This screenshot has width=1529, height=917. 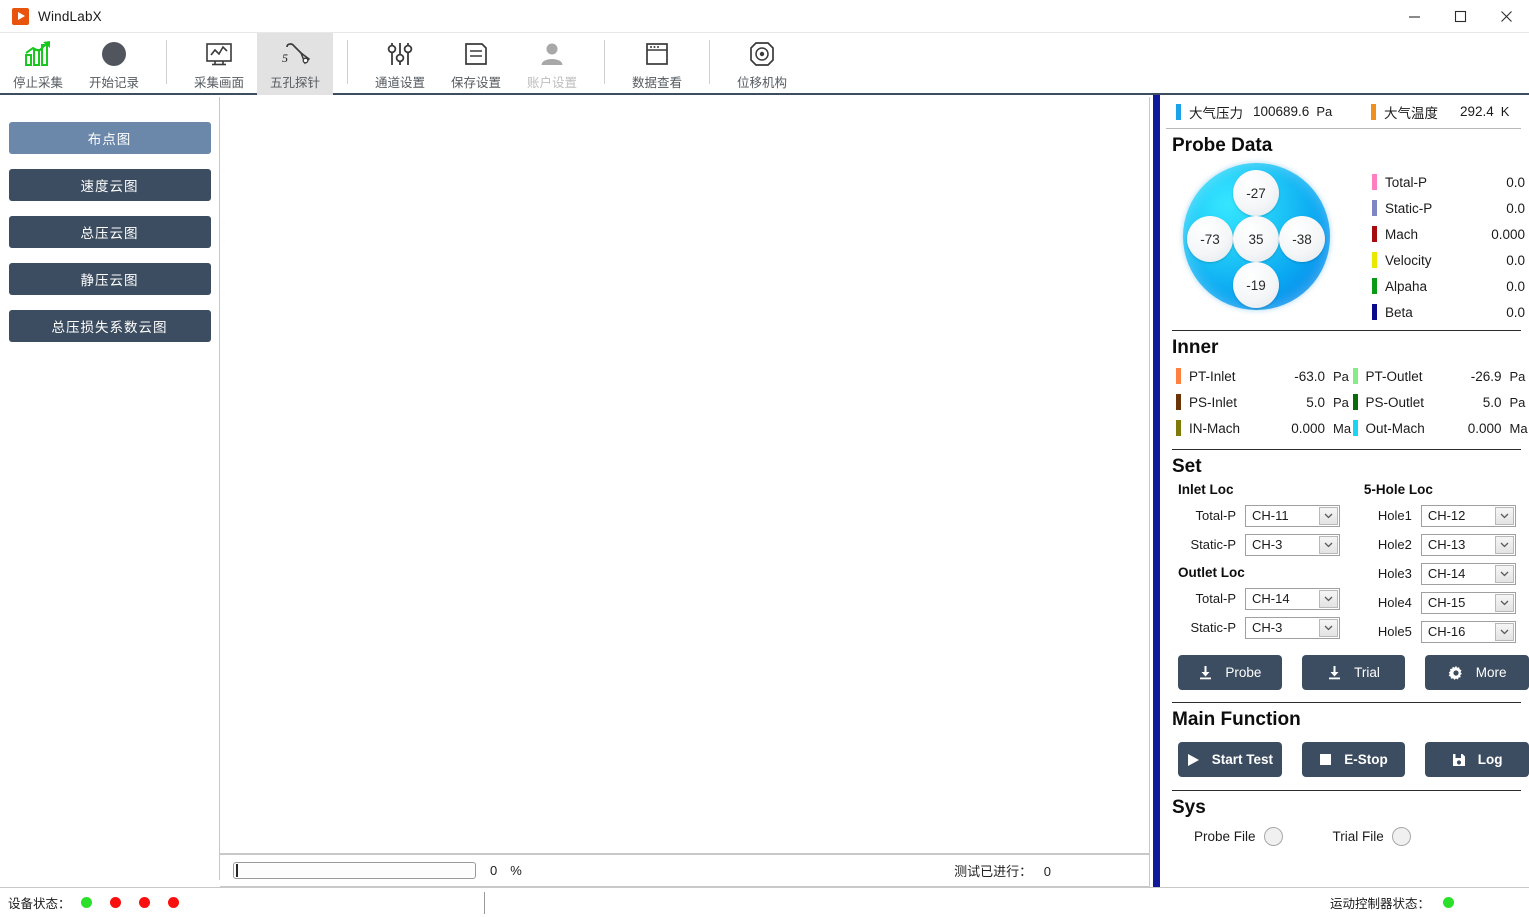 What do you see at coordinates (476, 53) in the screenshot?
I see `floppy-save-icon` at bounding box center [476, 53].